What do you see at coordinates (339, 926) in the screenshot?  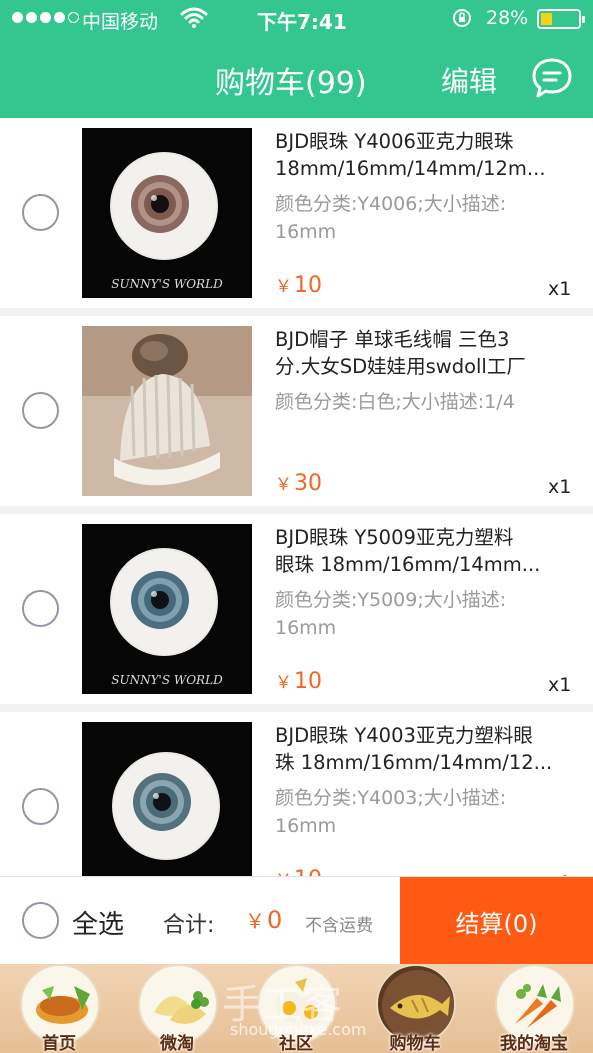 I see `shipping-note: 不含运费` at bounding box center [339, 926].